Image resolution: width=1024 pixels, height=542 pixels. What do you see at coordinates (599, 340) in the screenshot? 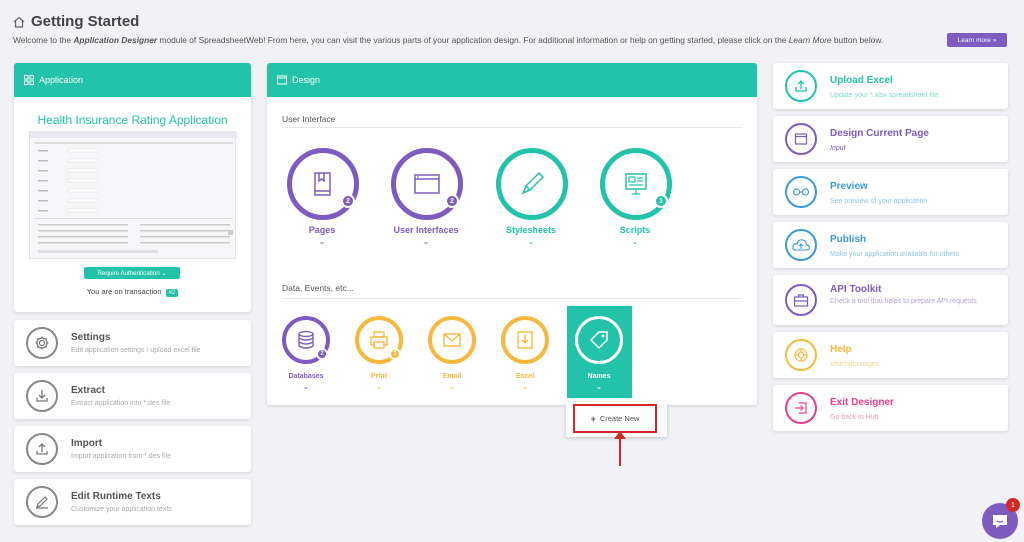
I see `tag-icon` at bounding box center [599, 340].